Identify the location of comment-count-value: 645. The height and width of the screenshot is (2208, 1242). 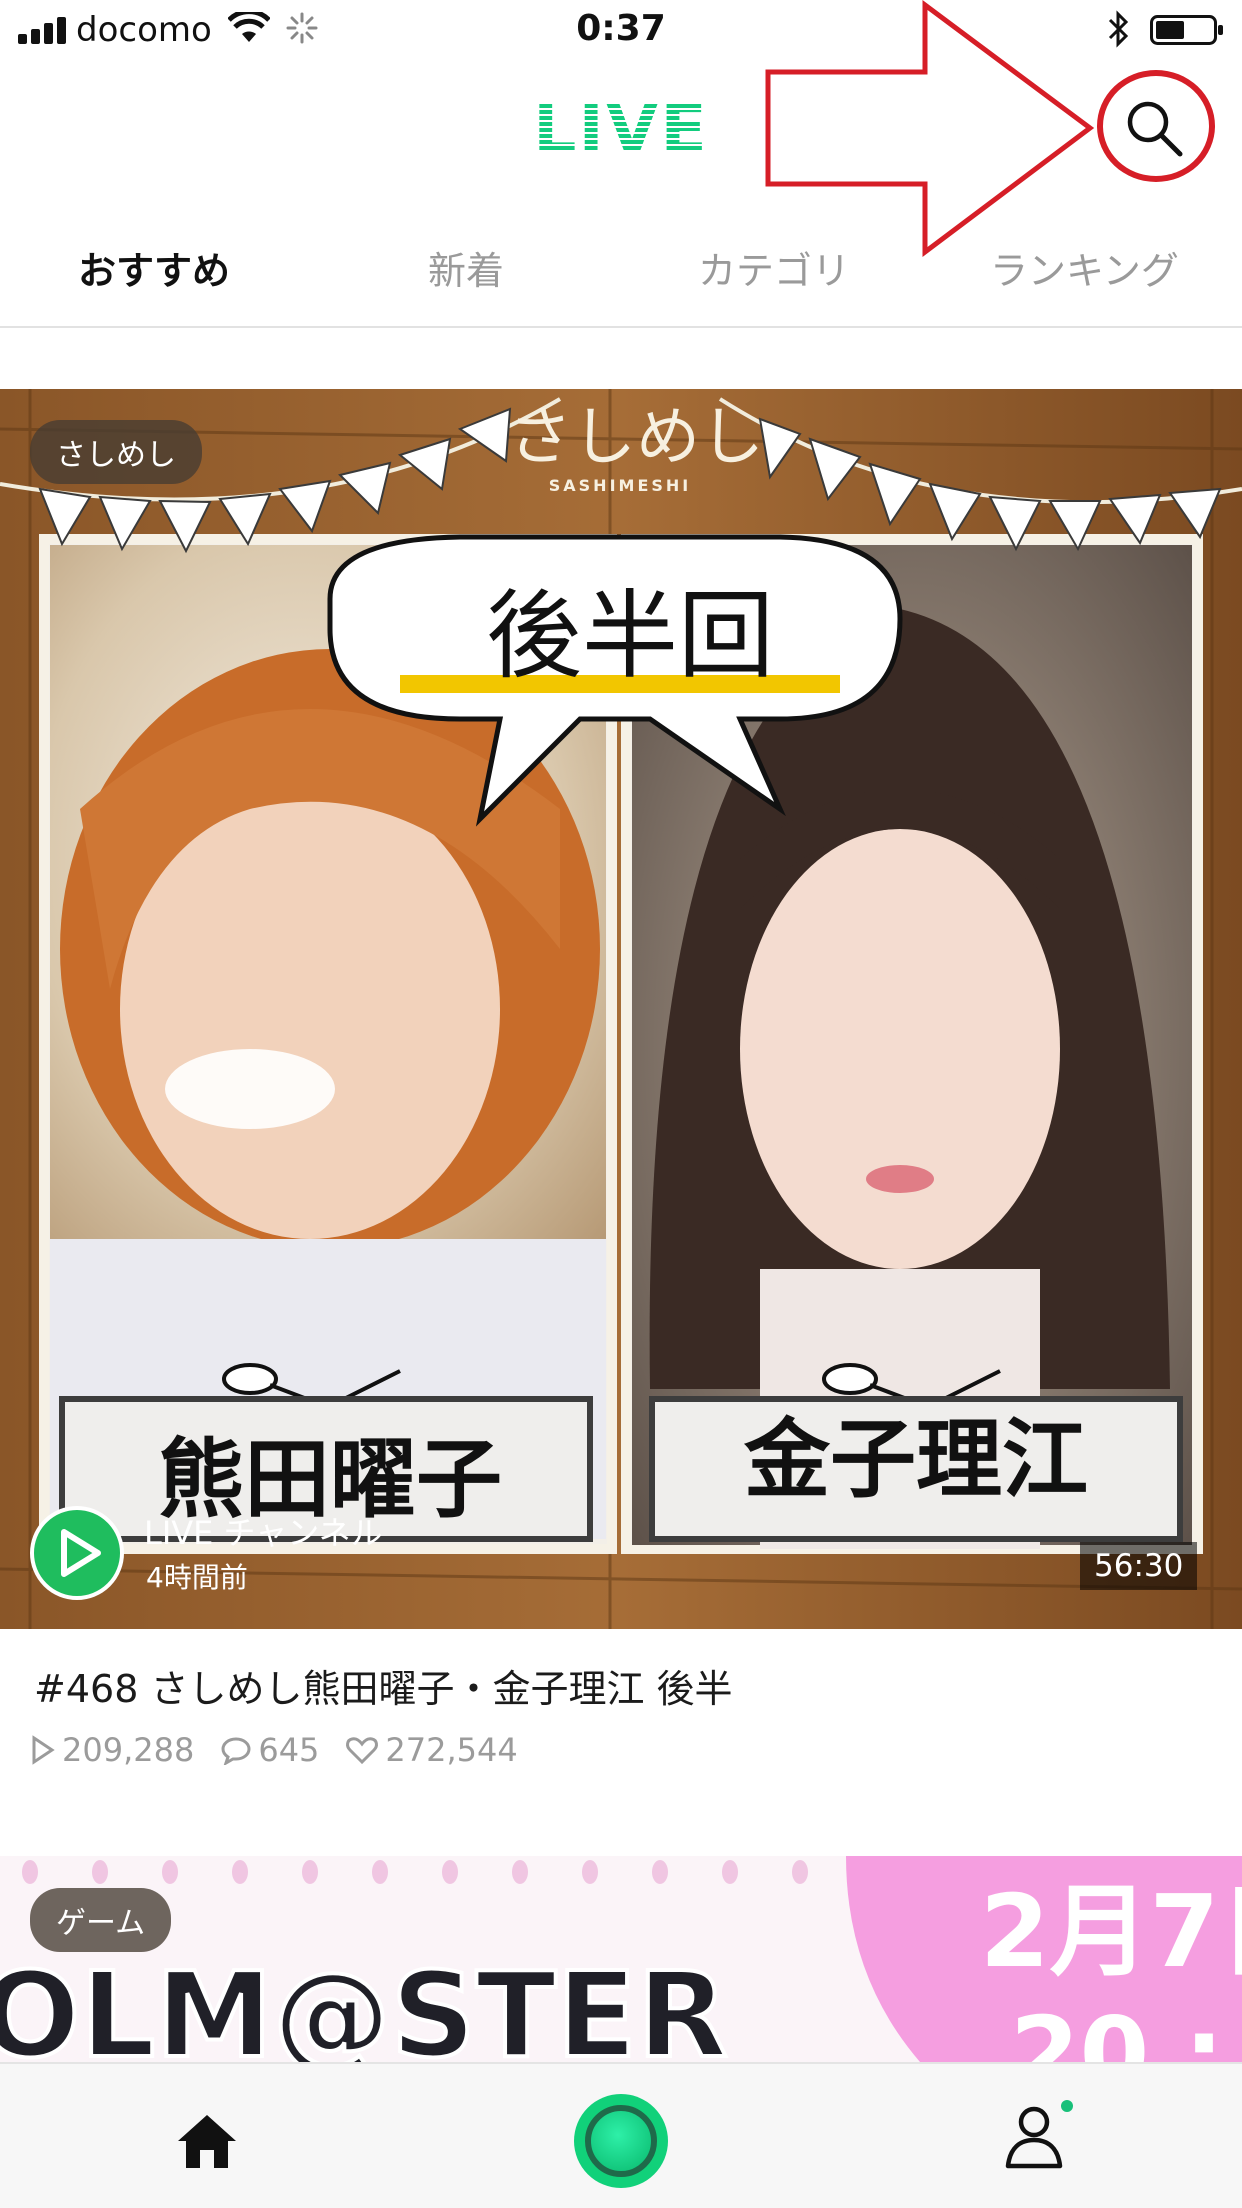
(289, 1750).